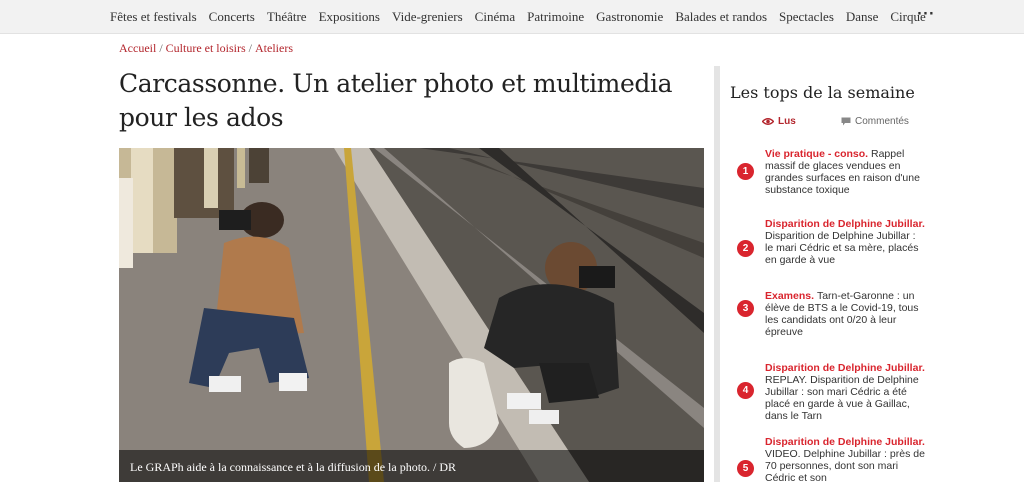 The width and height of the screenshot is (1024, 496). I want to click on rank-badge: 2, so click(745, 248).